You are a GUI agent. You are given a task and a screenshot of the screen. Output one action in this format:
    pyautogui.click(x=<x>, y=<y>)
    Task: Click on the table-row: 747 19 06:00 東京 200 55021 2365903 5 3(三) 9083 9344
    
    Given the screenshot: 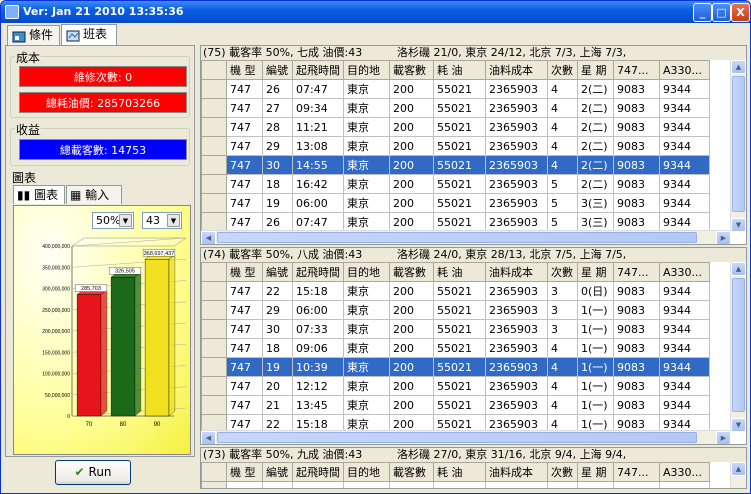 What is the action you would take?
    pyautogui.click(x=455, y=203)
    